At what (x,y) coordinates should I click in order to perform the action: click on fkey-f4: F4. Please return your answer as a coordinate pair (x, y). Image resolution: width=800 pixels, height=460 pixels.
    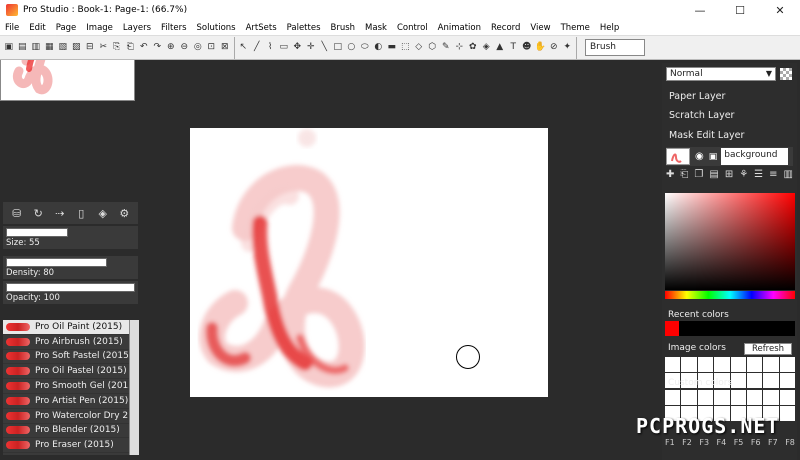
    Looking at the image, I should click on (722, 444).